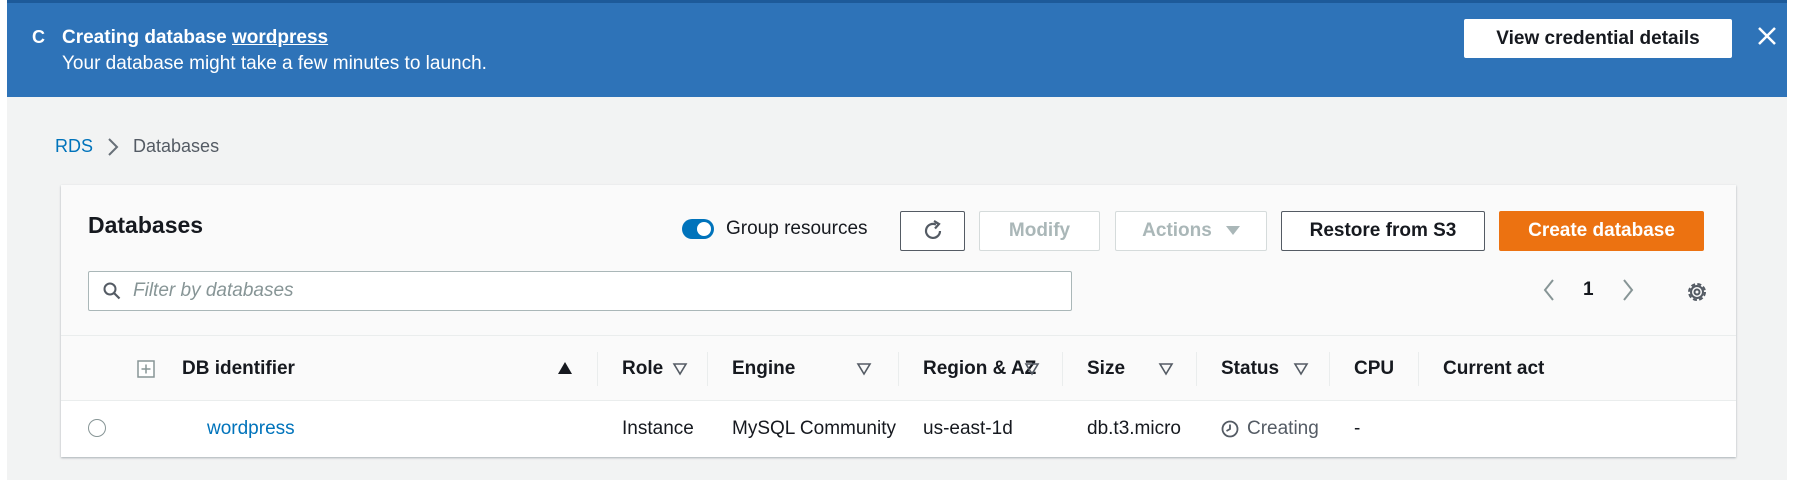 Image resolution: width=1794 pixels, height=480 pixels. I want to click on breadcrumb: RDS Databases, so click(137, 146).